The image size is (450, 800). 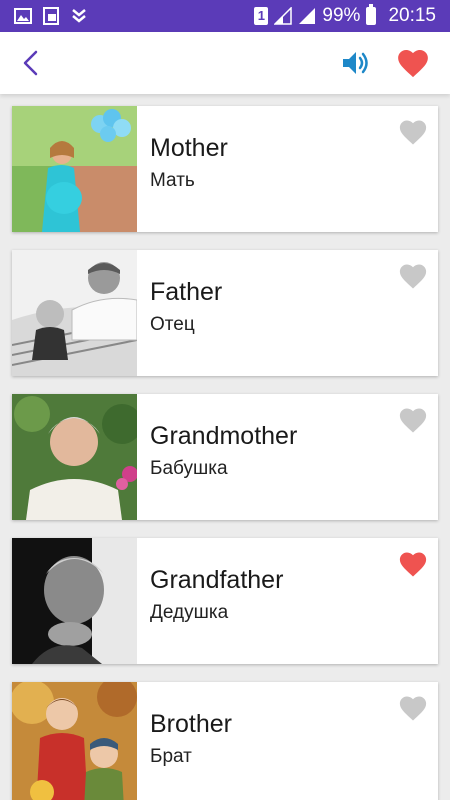 What do you see at coordinates (172, 180) in the screenshot?
I see `word-translation: Мать` at bounding box center [172, 180].